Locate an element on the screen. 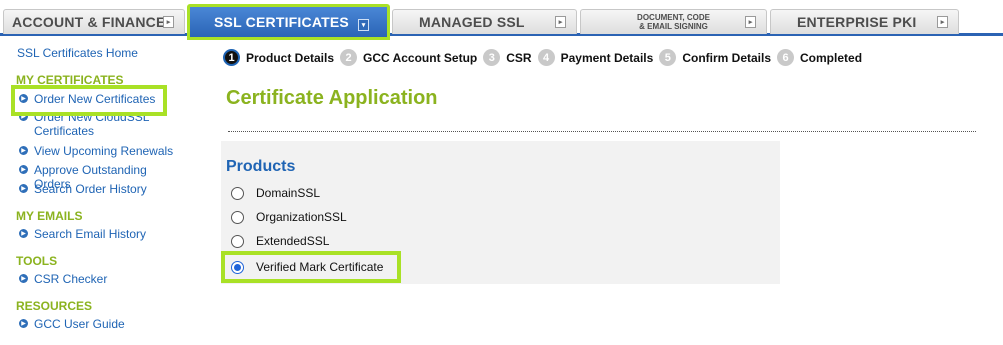  tab-enterprise-pki: ENTERPRISE PKI ▸ is located at coordinates (864, 21).